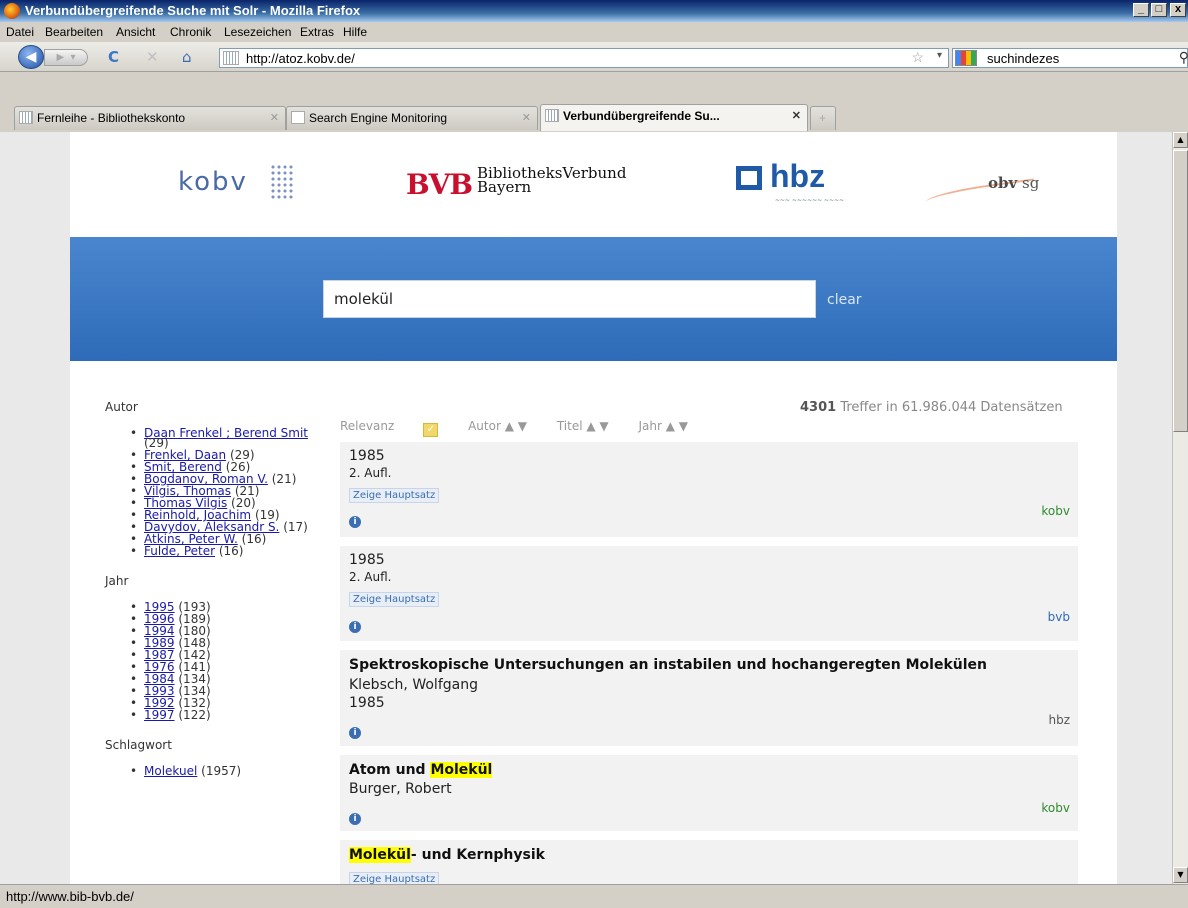 This screenshot has height=908, width=1188. I want to click on result-title: Molekül- und Kernphysik, so click(447, 855).